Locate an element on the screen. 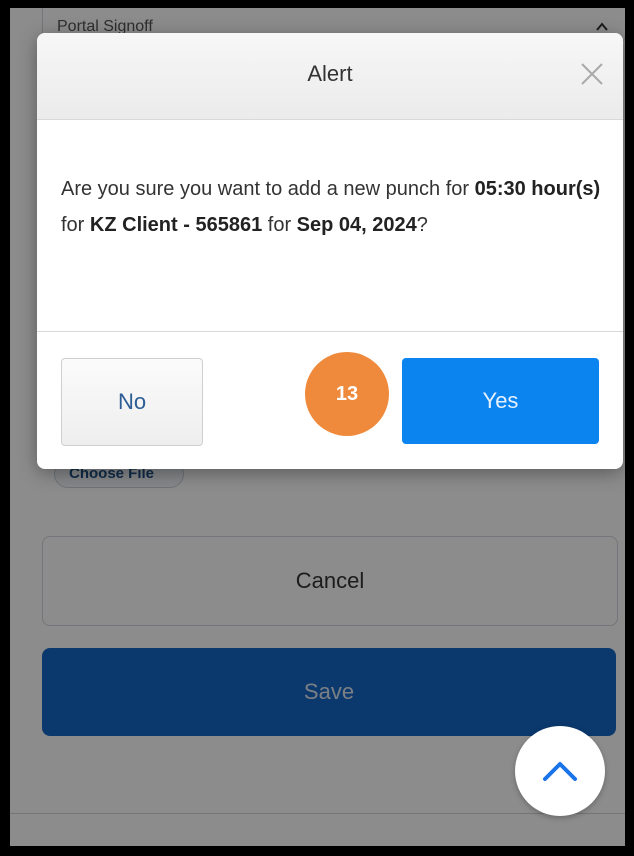 The width and height of the screenshot is (634, 856). dialog-header: Alert is located at coordinates (330, 76).